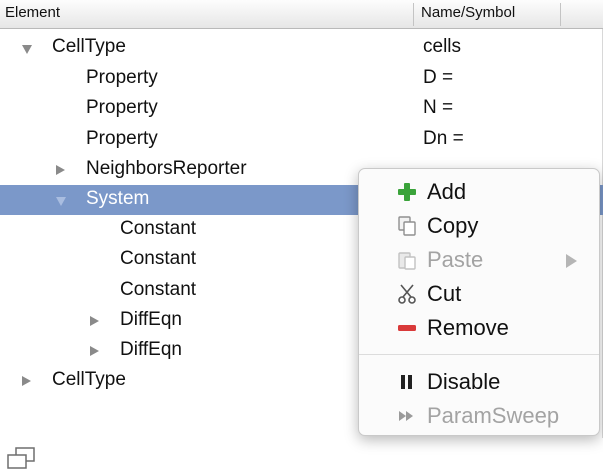  What do you see at coordinates (447, 191) in the screenshot?
I see `menu-item-label: Add` at bounding box center [447, 191].